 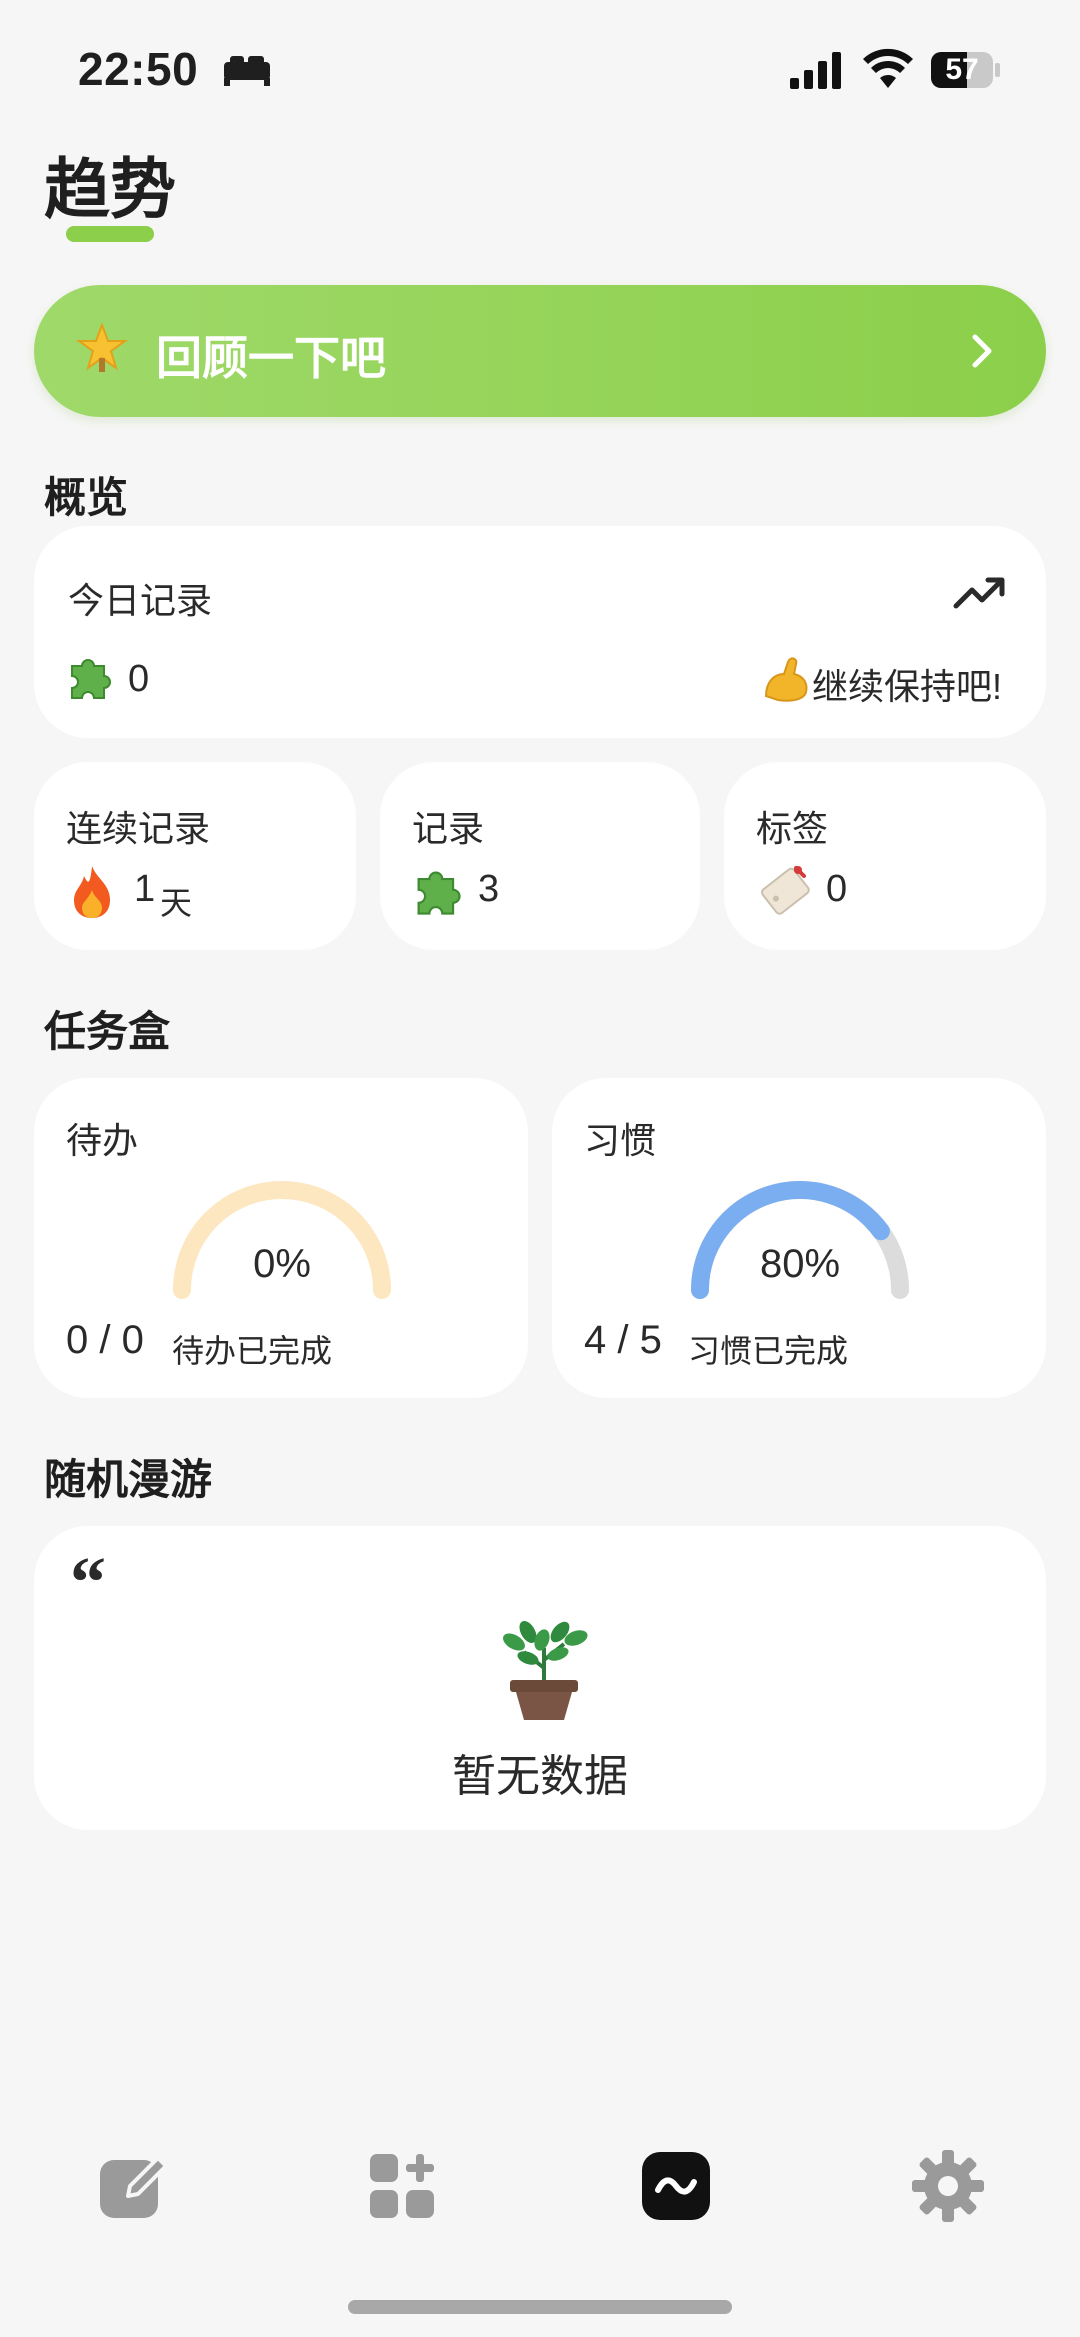 What do you see at coordinates (110, 189) in the screenshot?
I see `page-title: 趋势` at bounding box center [110, 189].